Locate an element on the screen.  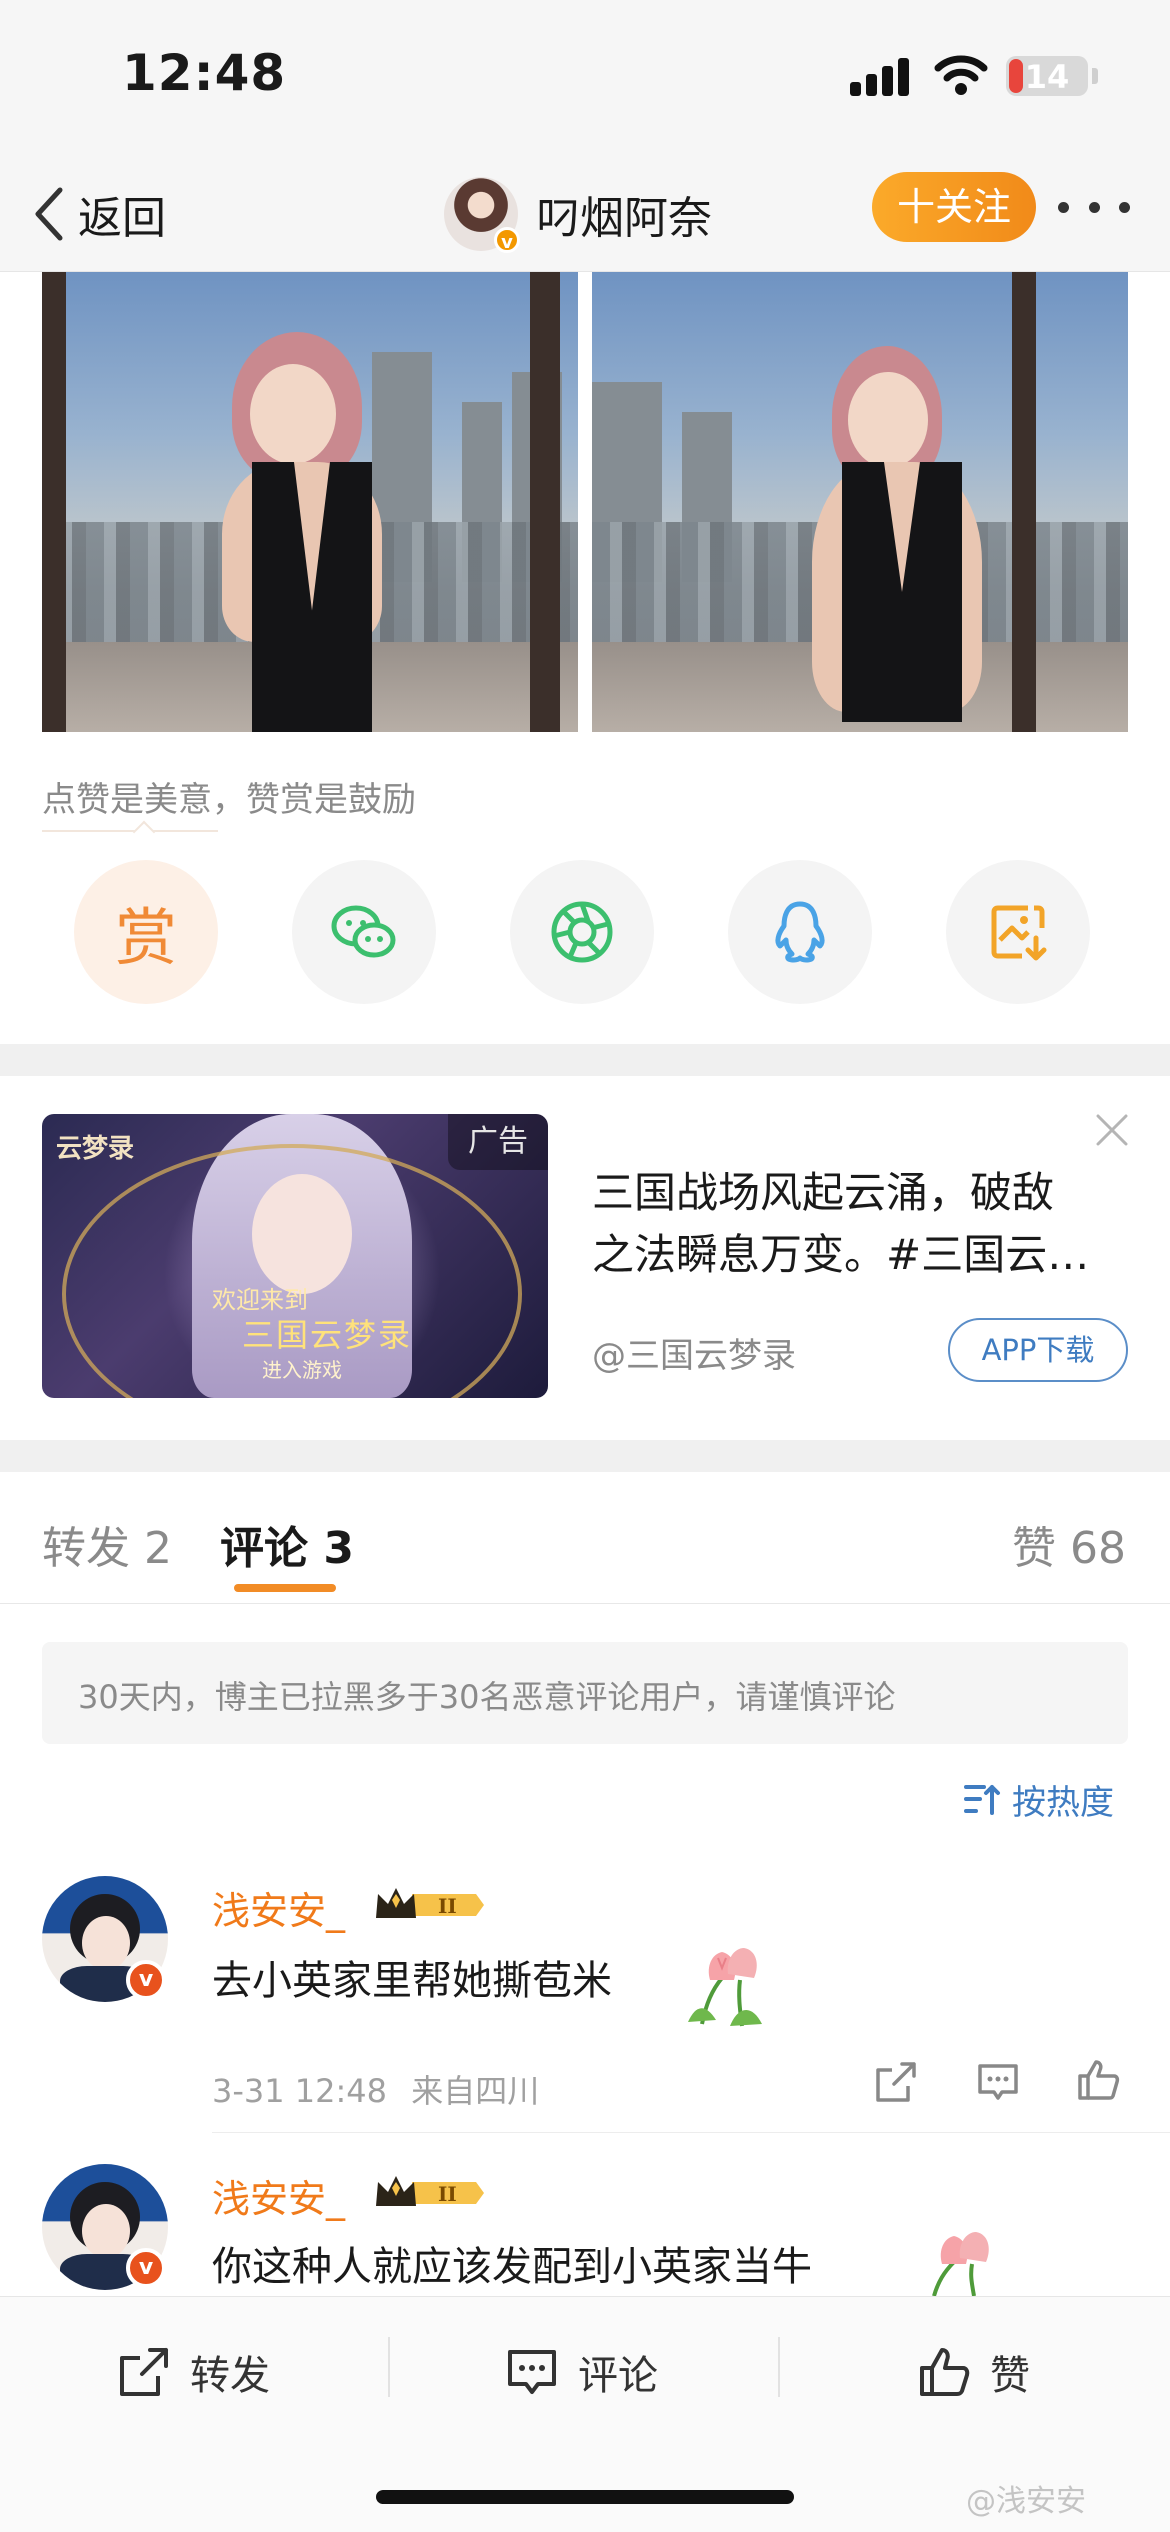
ad-source: @三国云梦录 is located at coordinates (694, 1352).